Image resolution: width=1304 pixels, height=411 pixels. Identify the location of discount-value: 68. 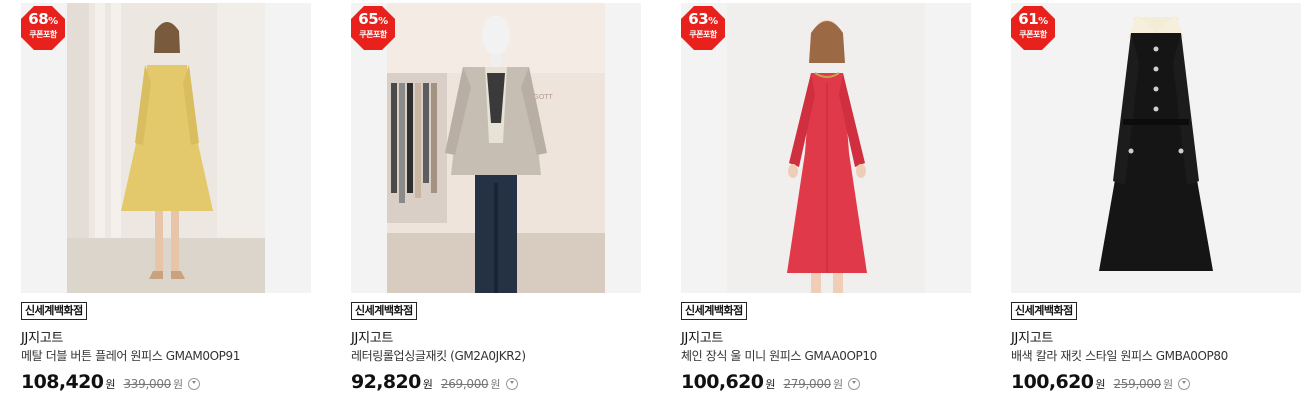
(38, 19).